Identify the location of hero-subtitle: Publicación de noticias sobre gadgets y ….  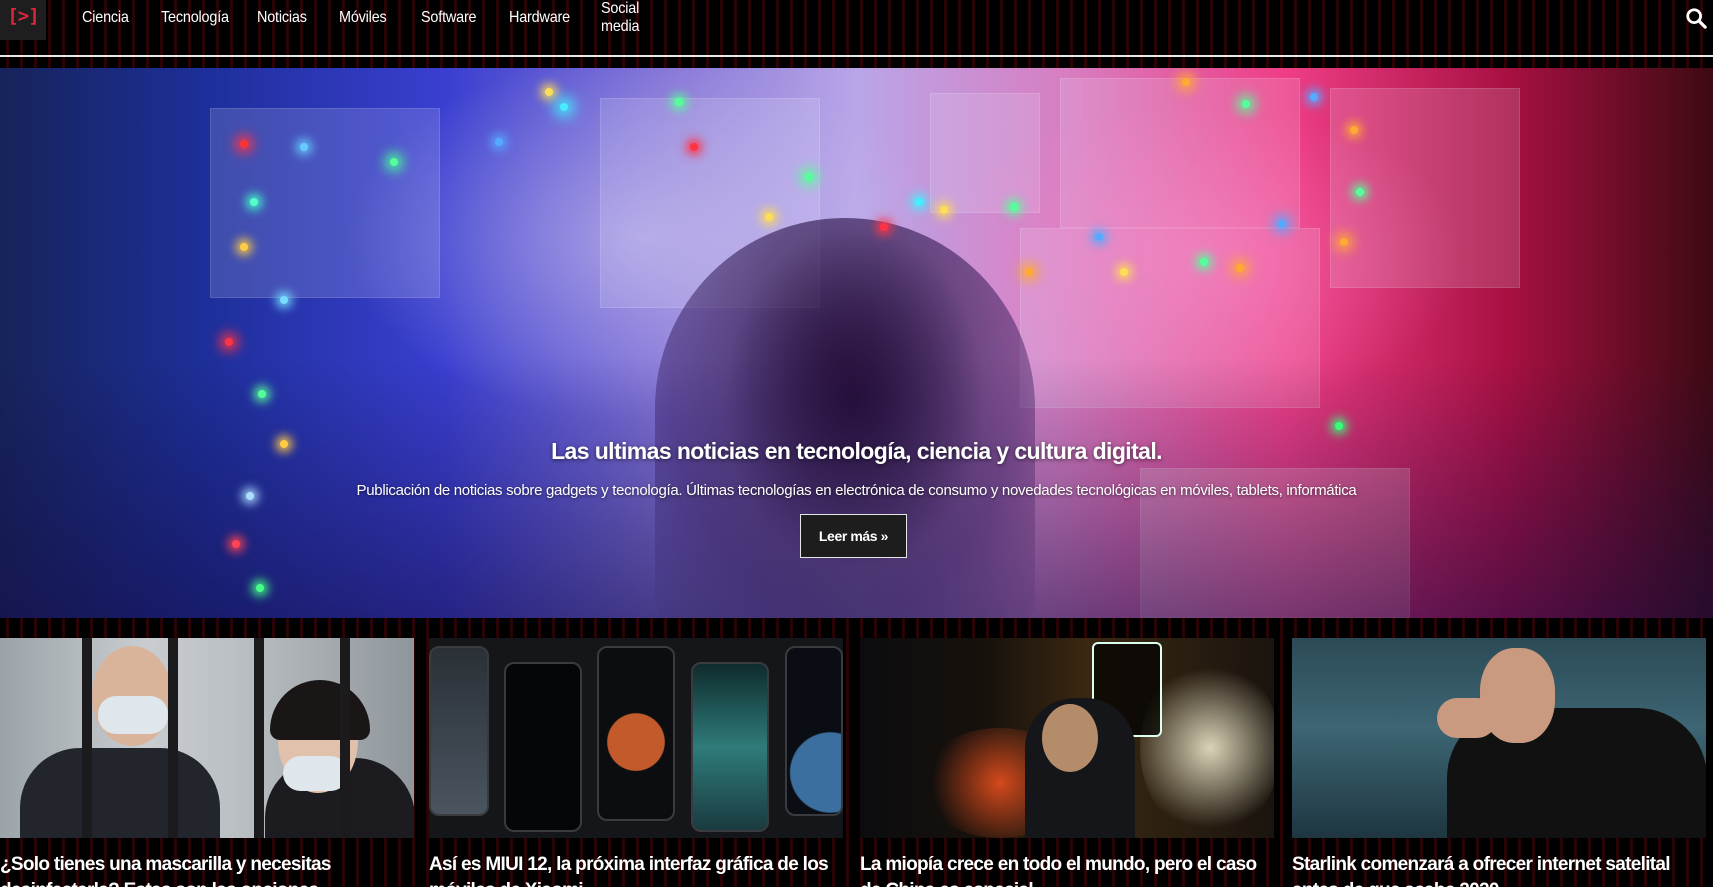
(856, 490).